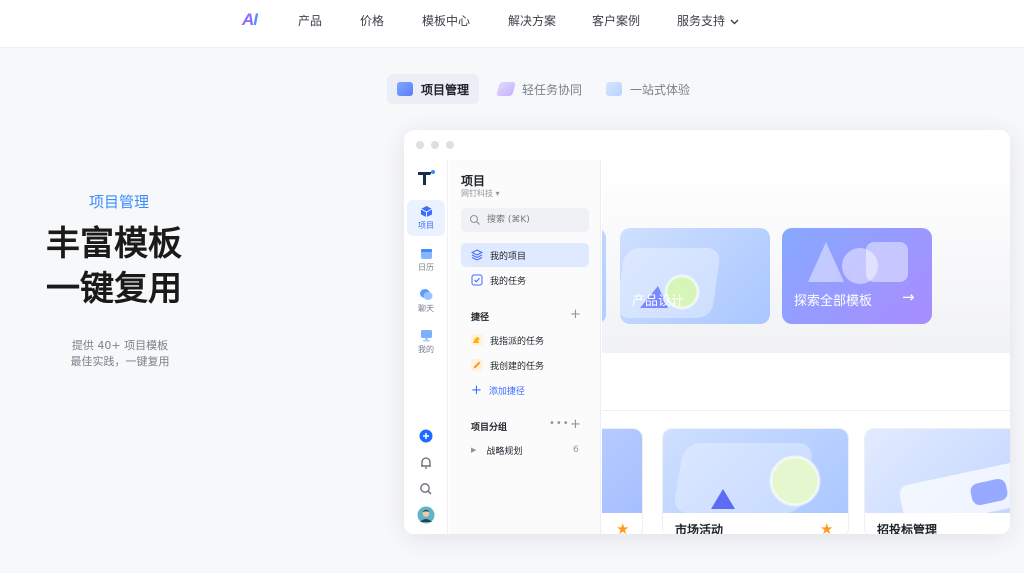 Image resolution: width=1024 pixels, height=573 pixels. I want to click on headline-line-2: 一键复用, so click(114, 289).